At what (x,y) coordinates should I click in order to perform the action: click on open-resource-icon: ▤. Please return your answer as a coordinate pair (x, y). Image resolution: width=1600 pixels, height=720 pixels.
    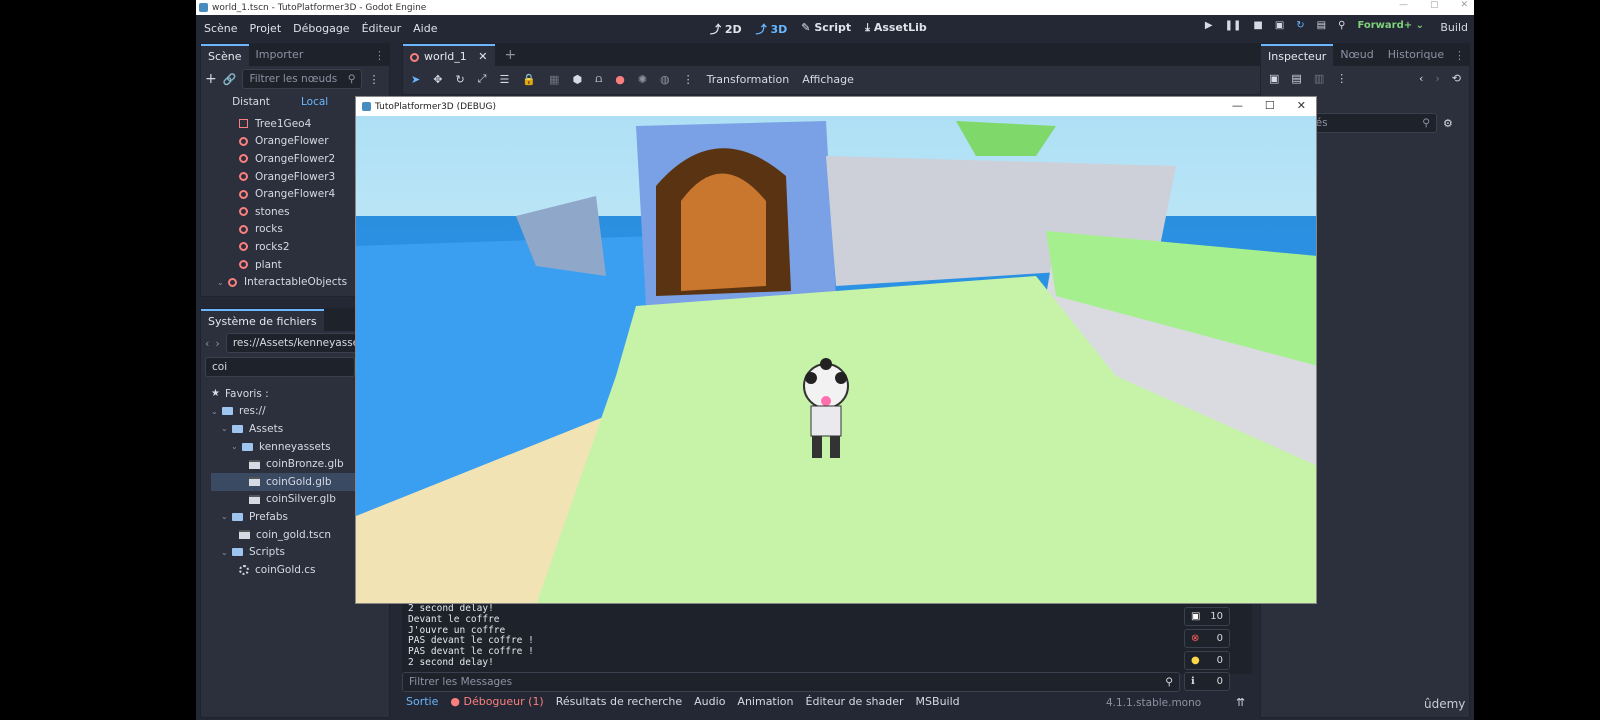
    Looking at the image, I should click on (1296, 78).